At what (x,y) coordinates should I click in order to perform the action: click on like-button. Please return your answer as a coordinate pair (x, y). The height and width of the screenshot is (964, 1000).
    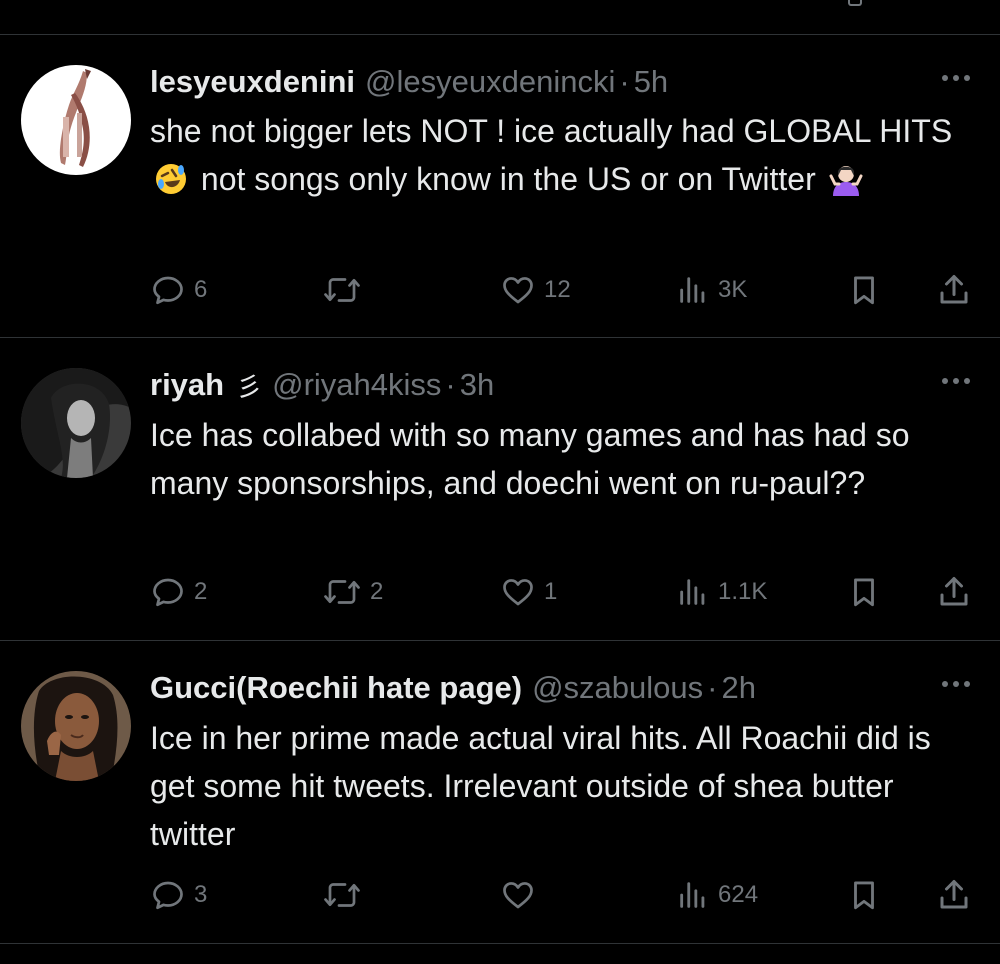
    Looking at the image, I should click on (522, 895).